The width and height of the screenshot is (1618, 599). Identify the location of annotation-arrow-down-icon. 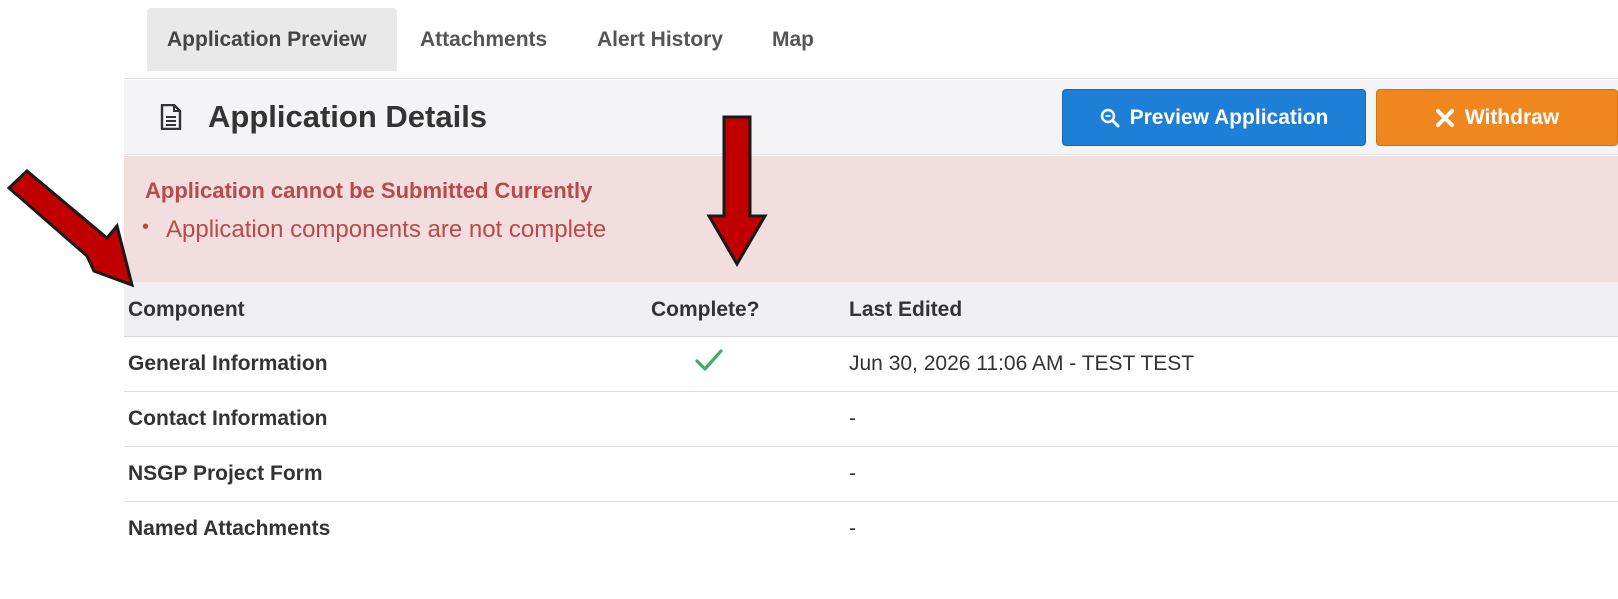
(737, 191).